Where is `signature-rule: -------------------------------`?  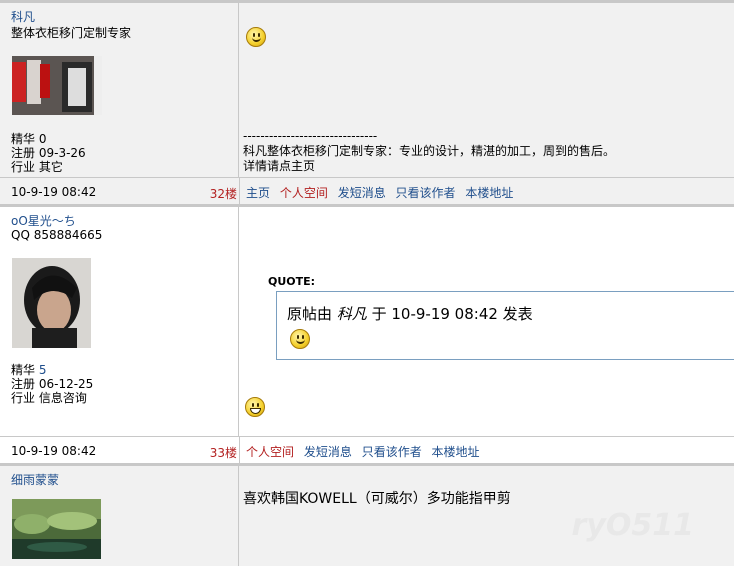 signature-rule: ------------------------------- is located at coordinates (310, 136).